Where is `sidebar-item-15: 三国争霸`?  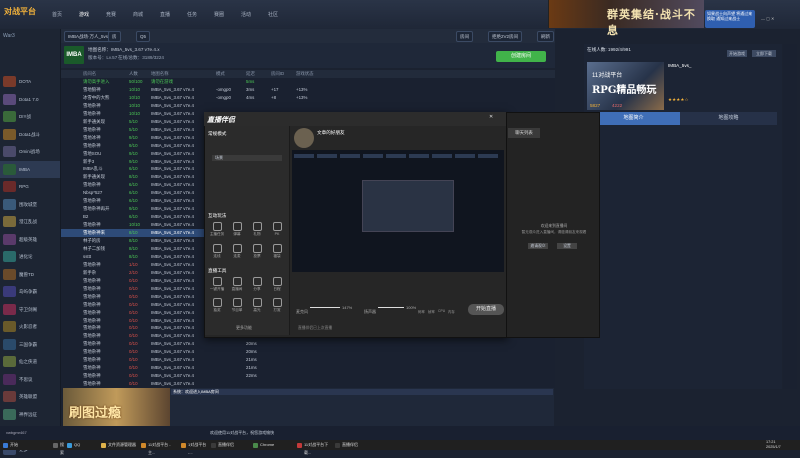 sidebar-item-15: 三国争霸 is located at coordinates (30, 345).